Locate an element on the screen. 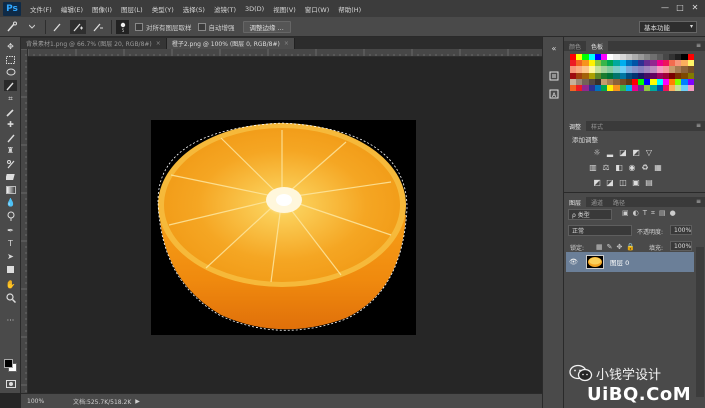  opacity-field: 100% is located at coordinates (681, 230).